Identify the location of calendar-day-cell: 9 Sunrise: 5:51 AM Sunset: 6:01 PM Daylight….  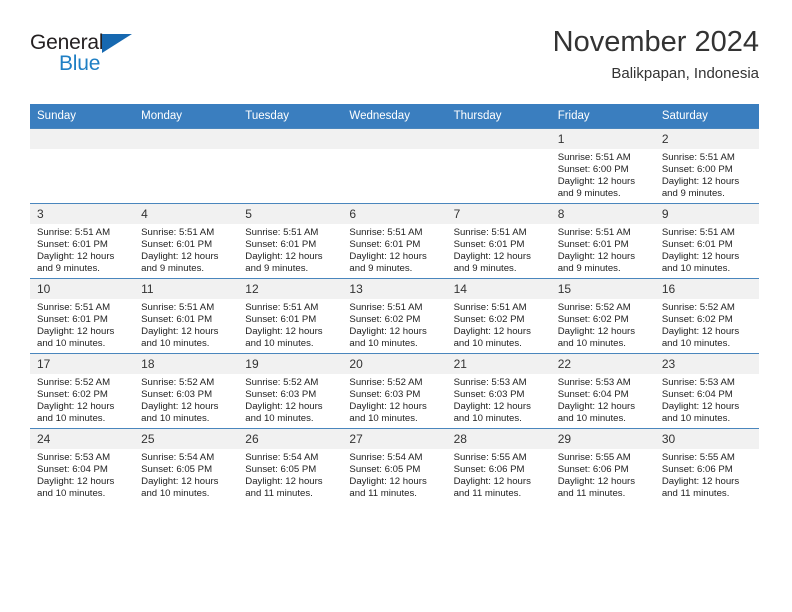
(706, 241).